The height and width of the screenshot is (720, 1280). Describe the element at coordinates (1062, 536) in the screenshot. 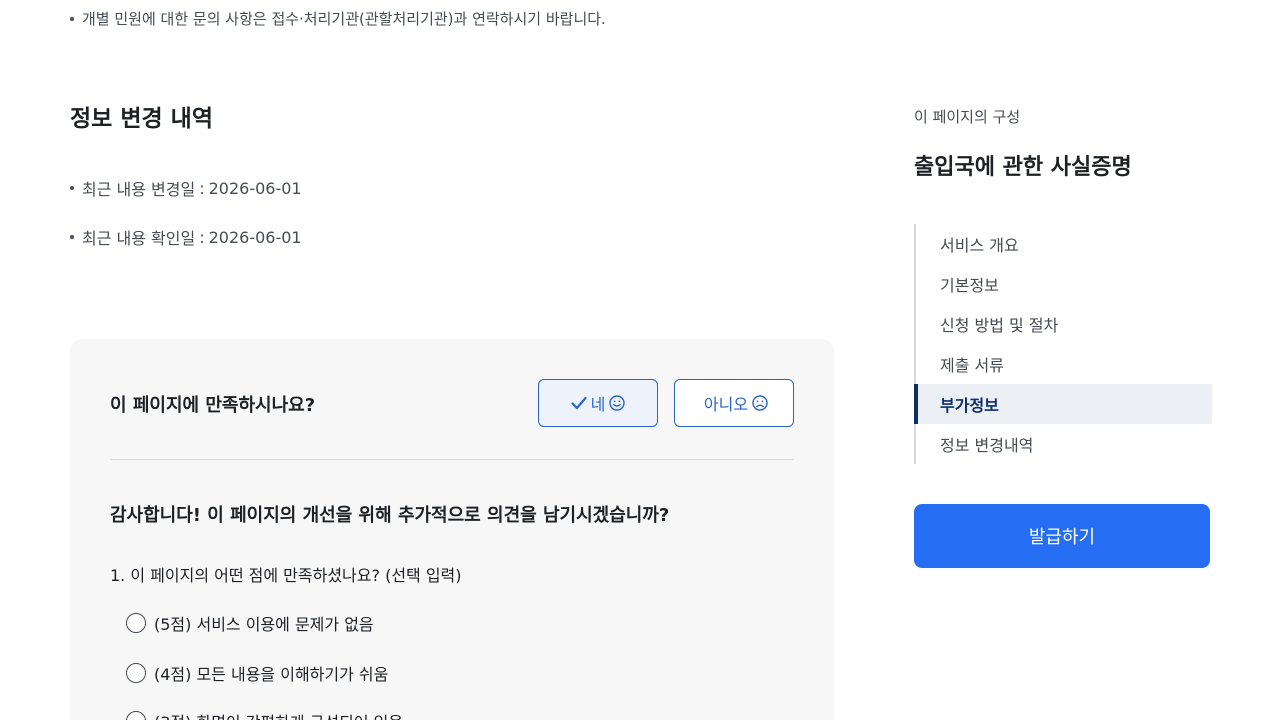

I see `issue-button: 발급하기` at that location.